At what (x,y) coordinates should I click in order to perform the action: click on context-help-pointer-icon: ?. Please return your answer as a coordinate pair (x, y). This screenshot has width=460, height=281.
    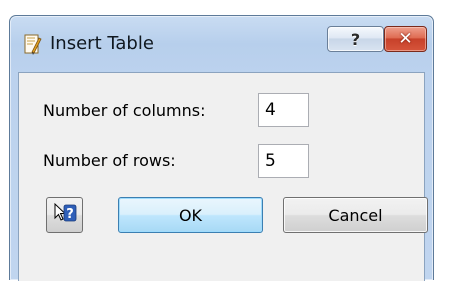
    Looking at the image, I should click on (65, 215).